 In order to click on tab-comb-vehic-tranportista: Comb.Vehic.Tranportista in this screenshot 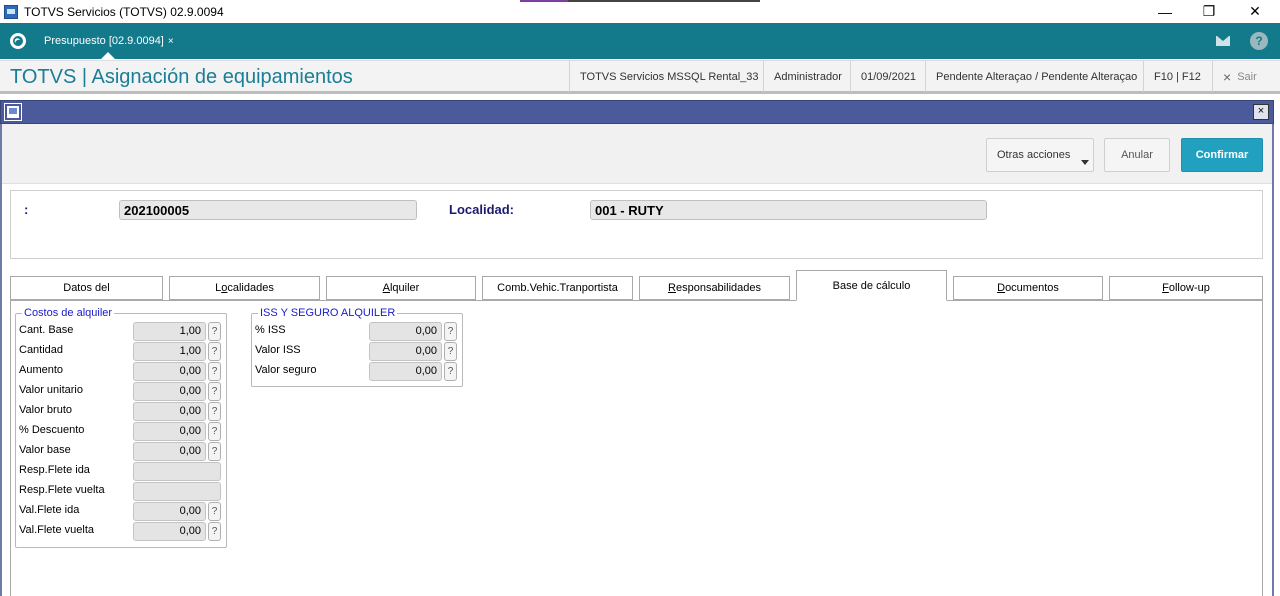, I will do `click(557, 288)`.